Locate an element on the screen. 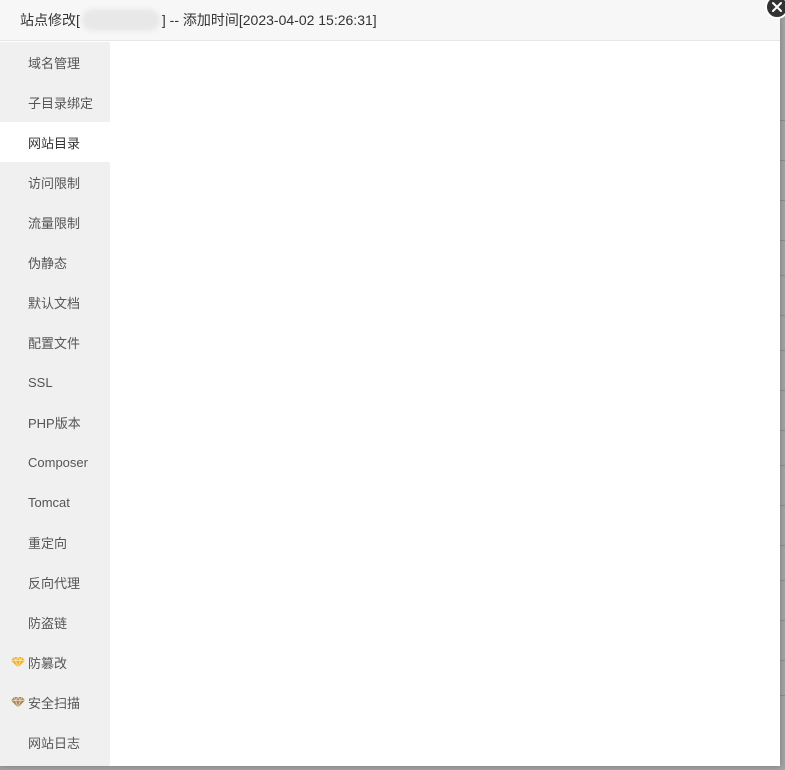  sidebar-item: 流量限制 is located at coordinates (55, 222).